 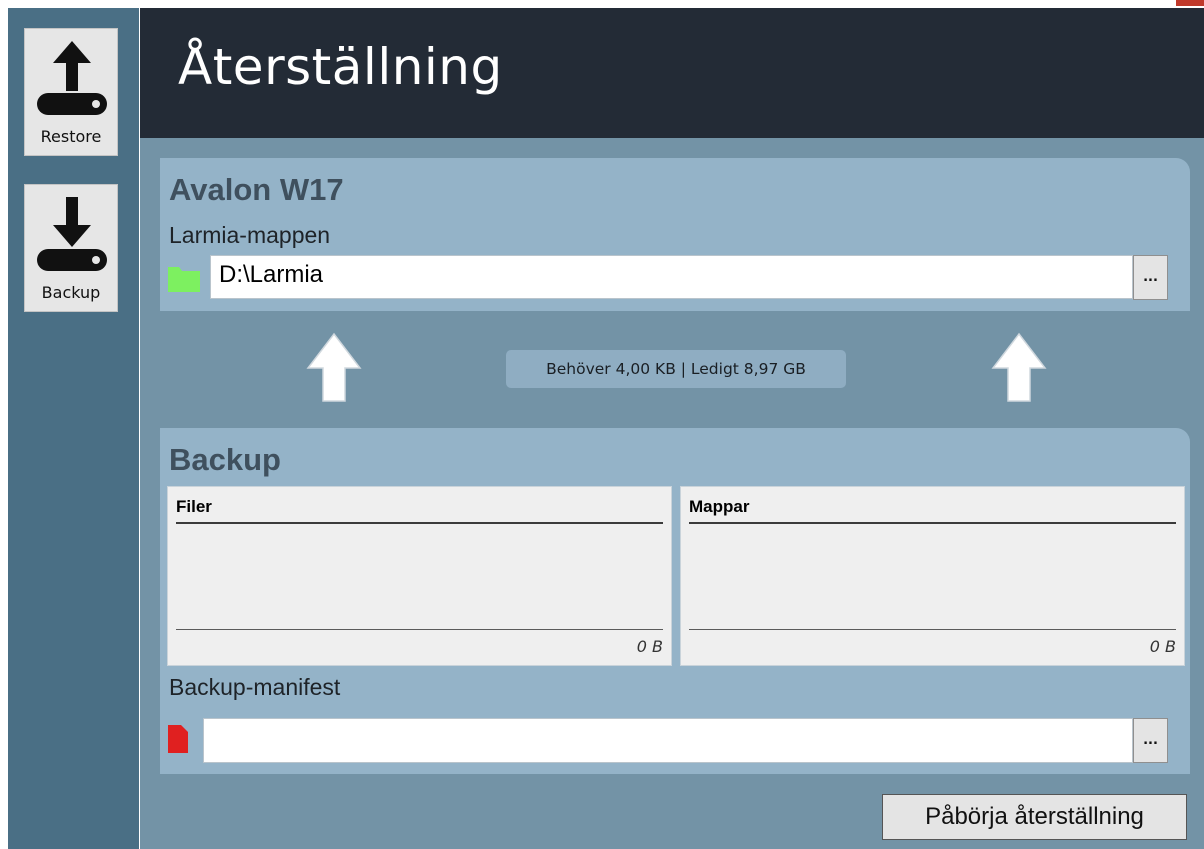 I want to click on folders-column-header: Mappar, so click(x=719, y=506).